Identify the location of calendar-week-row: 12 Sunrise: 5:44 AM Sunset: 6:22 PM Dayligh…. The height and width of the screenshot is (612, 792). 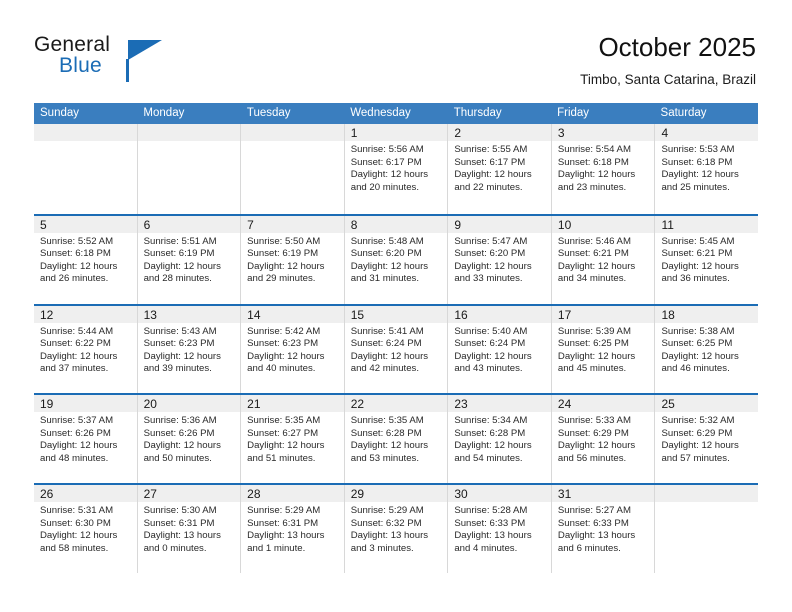
(396, 348).